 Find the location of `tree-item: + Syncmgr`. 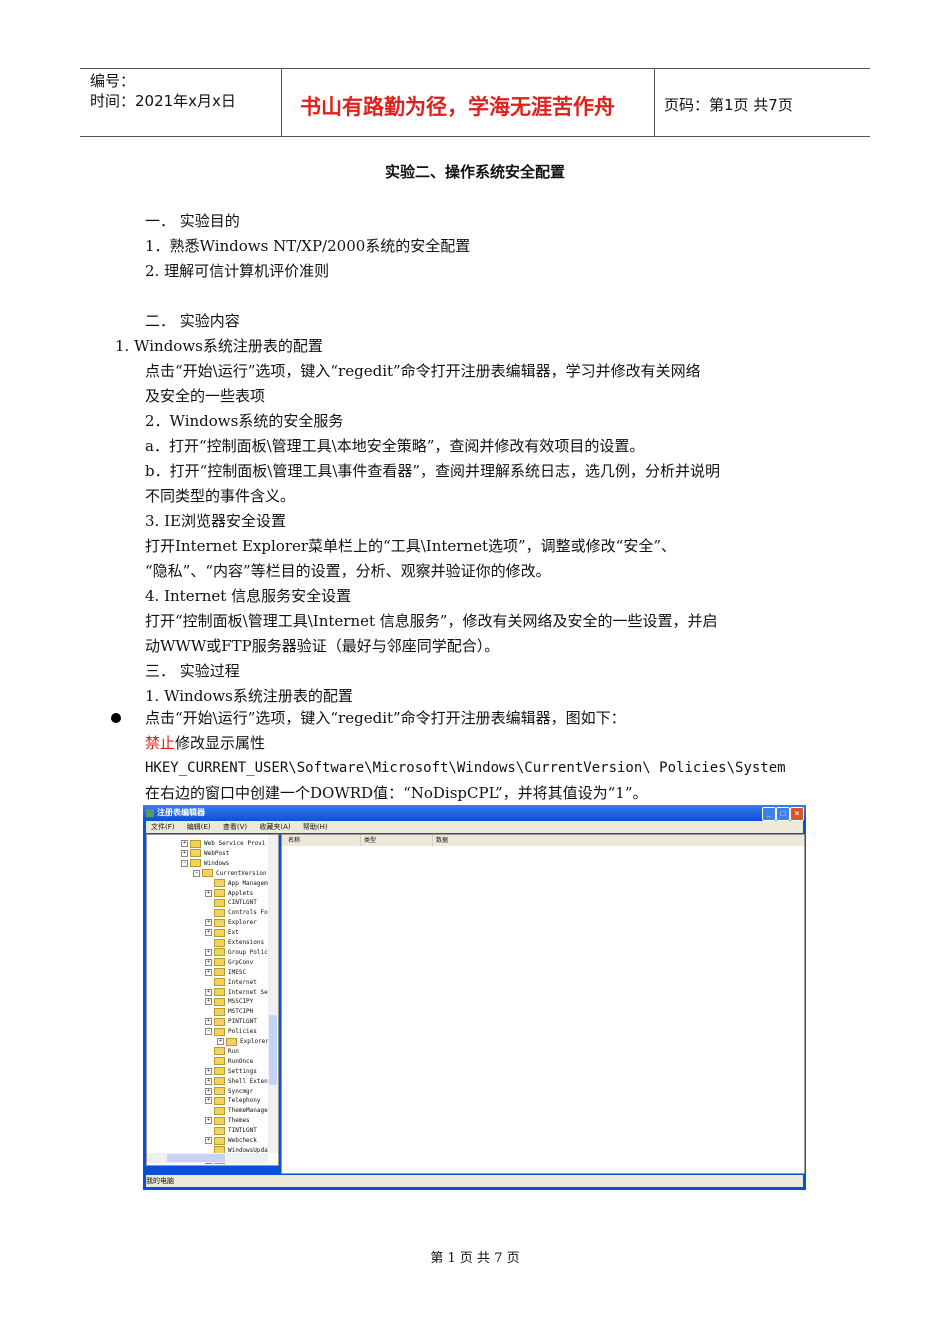

tree-item: + Syncmgr is located at coordinates (229, 1092).